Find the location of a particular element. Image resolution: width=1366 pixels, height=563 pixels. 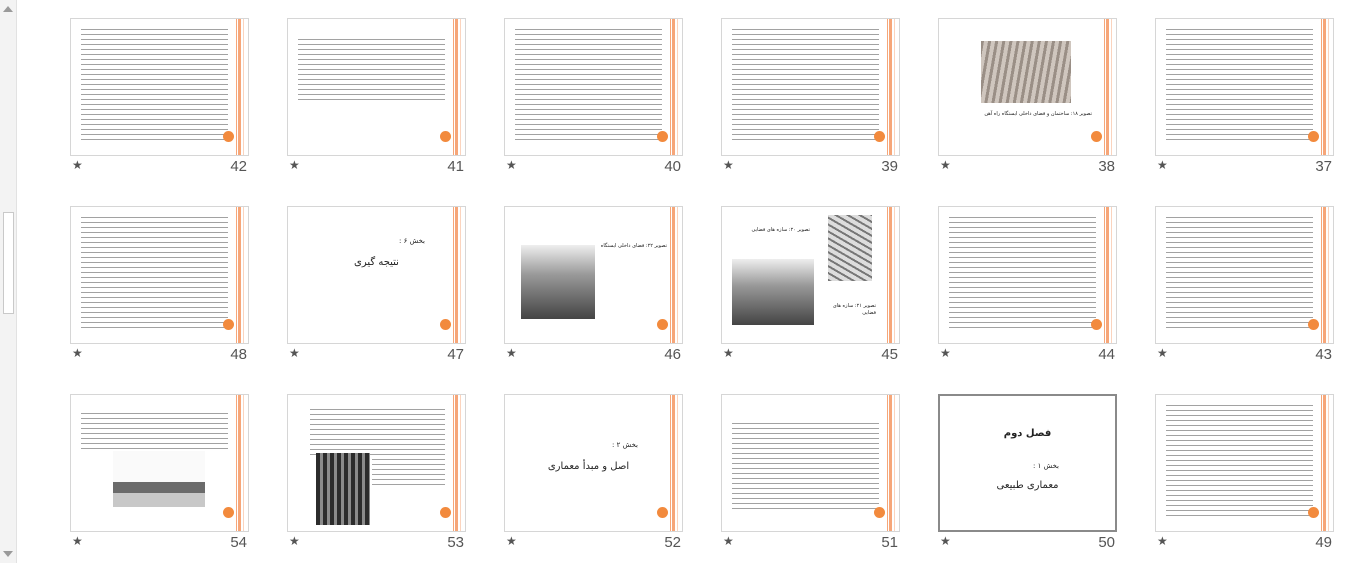

slide-51: ★ 51 is located at coordinates (810, 478).